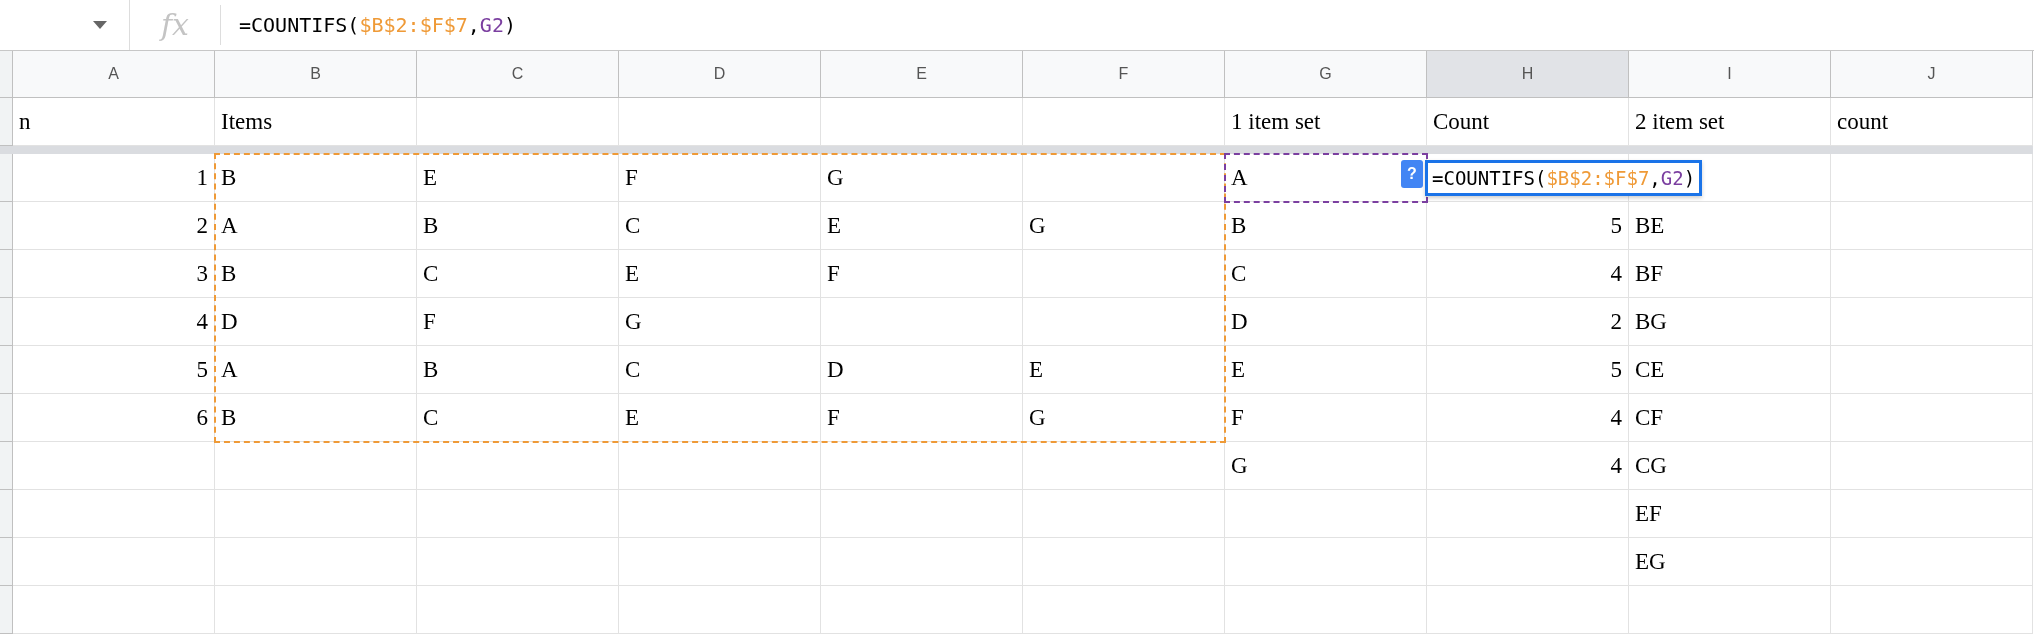 Image resolution: width=2034 pixels, height=636 pixels. Describe the element at coordinates (1730, 274) in the screenshot. I see `table-cell: BF` at that location.